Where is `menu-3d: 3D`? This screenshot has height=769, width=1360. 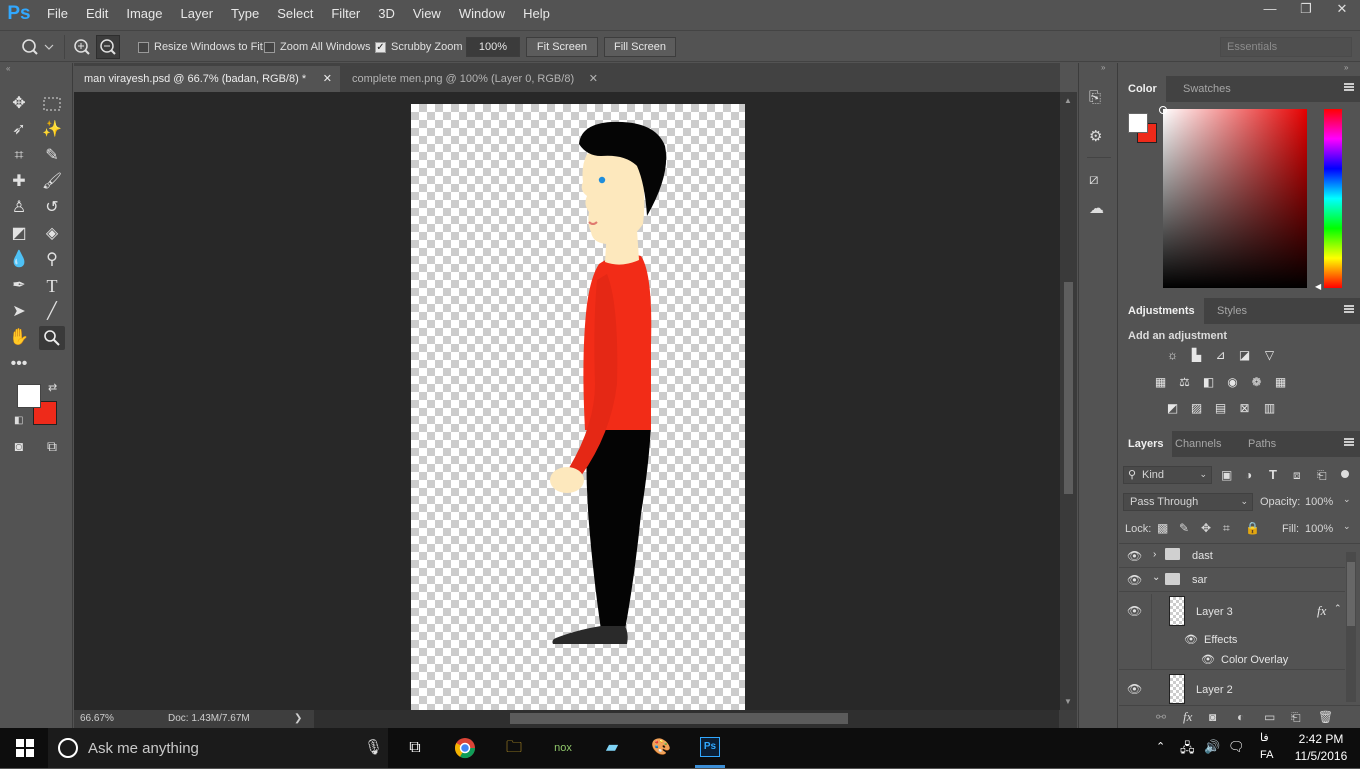 menu-3d: 3D is located at coordinates (386, 14).